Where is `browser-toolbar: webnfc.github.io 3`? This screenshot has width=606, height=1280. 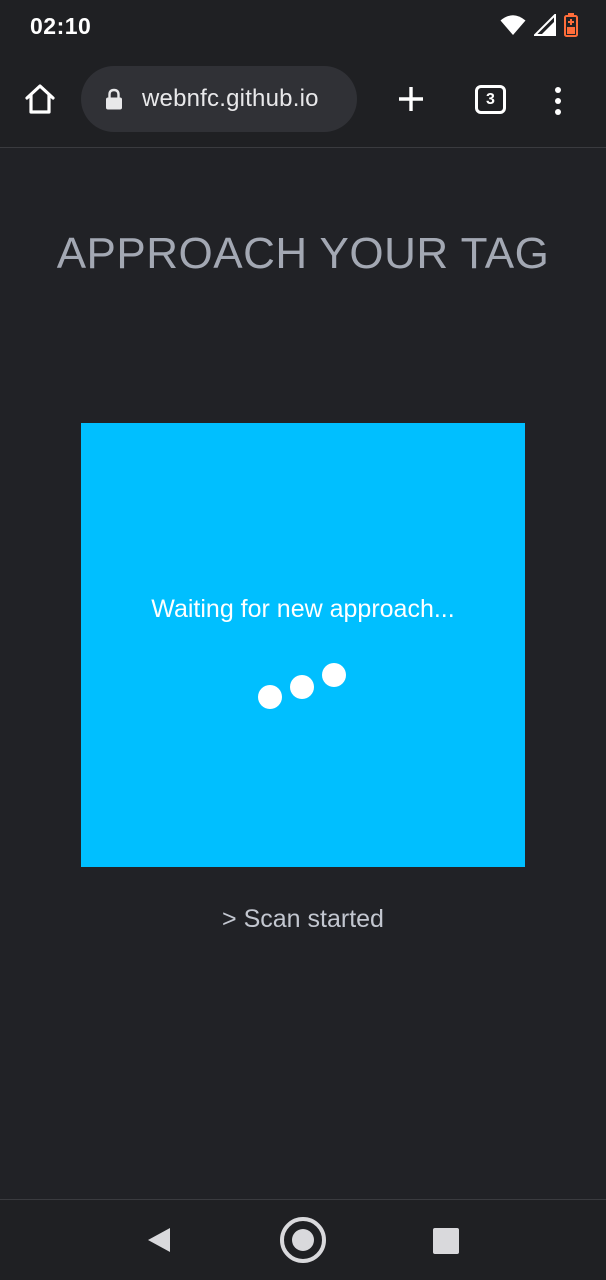 browser-toolbar: webnfc.github.io 3 is located at coordinates (303, 101).